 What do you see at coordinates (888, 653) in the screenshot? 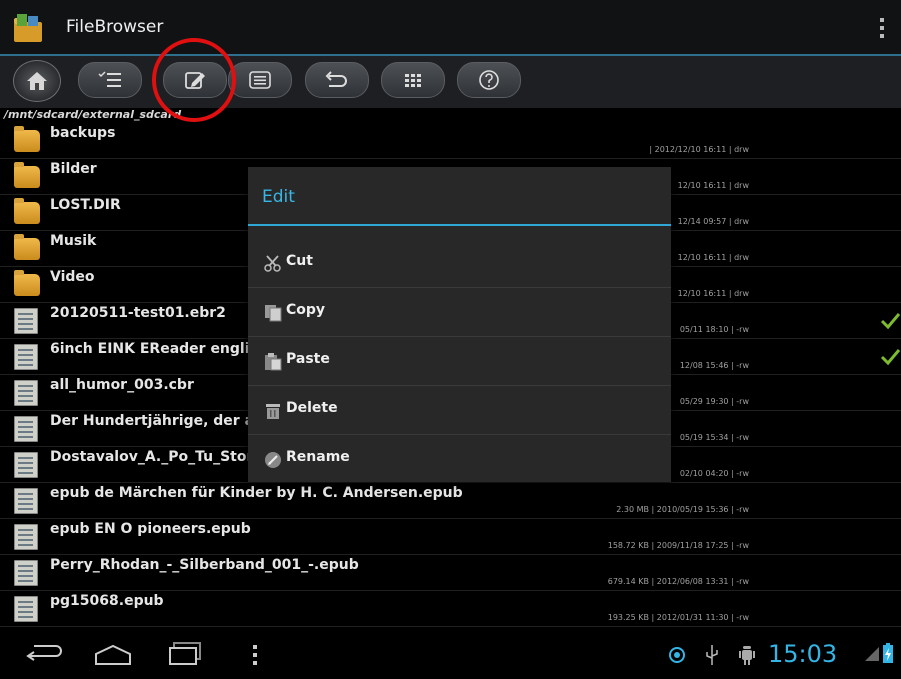
I see `battery-charging-icon` at bounding box center [888, 653].